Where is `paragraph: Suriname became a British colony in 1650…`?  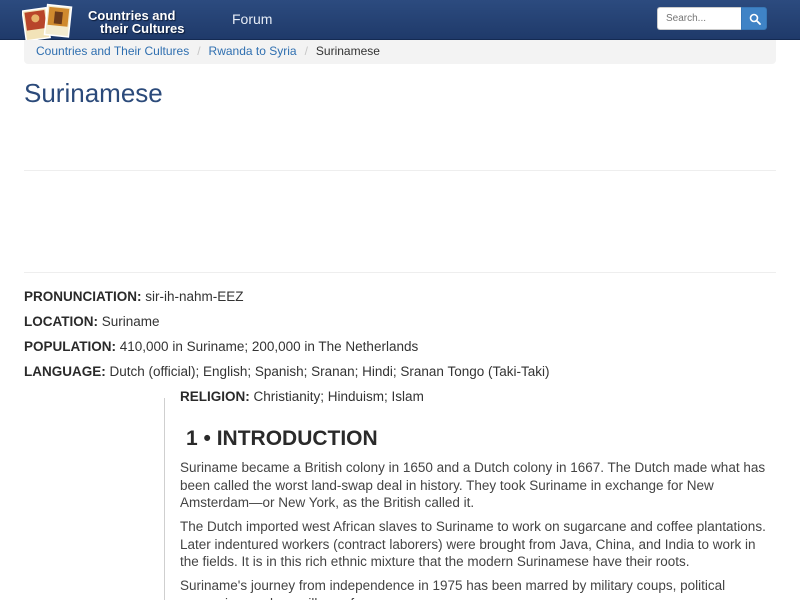
paragraph: Suriname became a British colony in 1650… is located at coordinates (473, 485).